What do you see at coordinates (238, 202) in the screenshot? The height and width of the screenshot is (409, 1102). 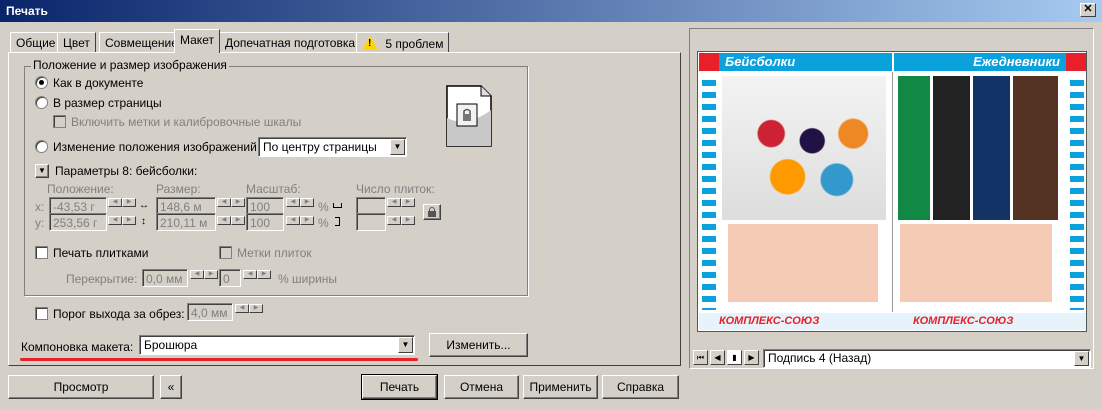 I see `width-increment-button: ▶` at bounding box center [238, 202].